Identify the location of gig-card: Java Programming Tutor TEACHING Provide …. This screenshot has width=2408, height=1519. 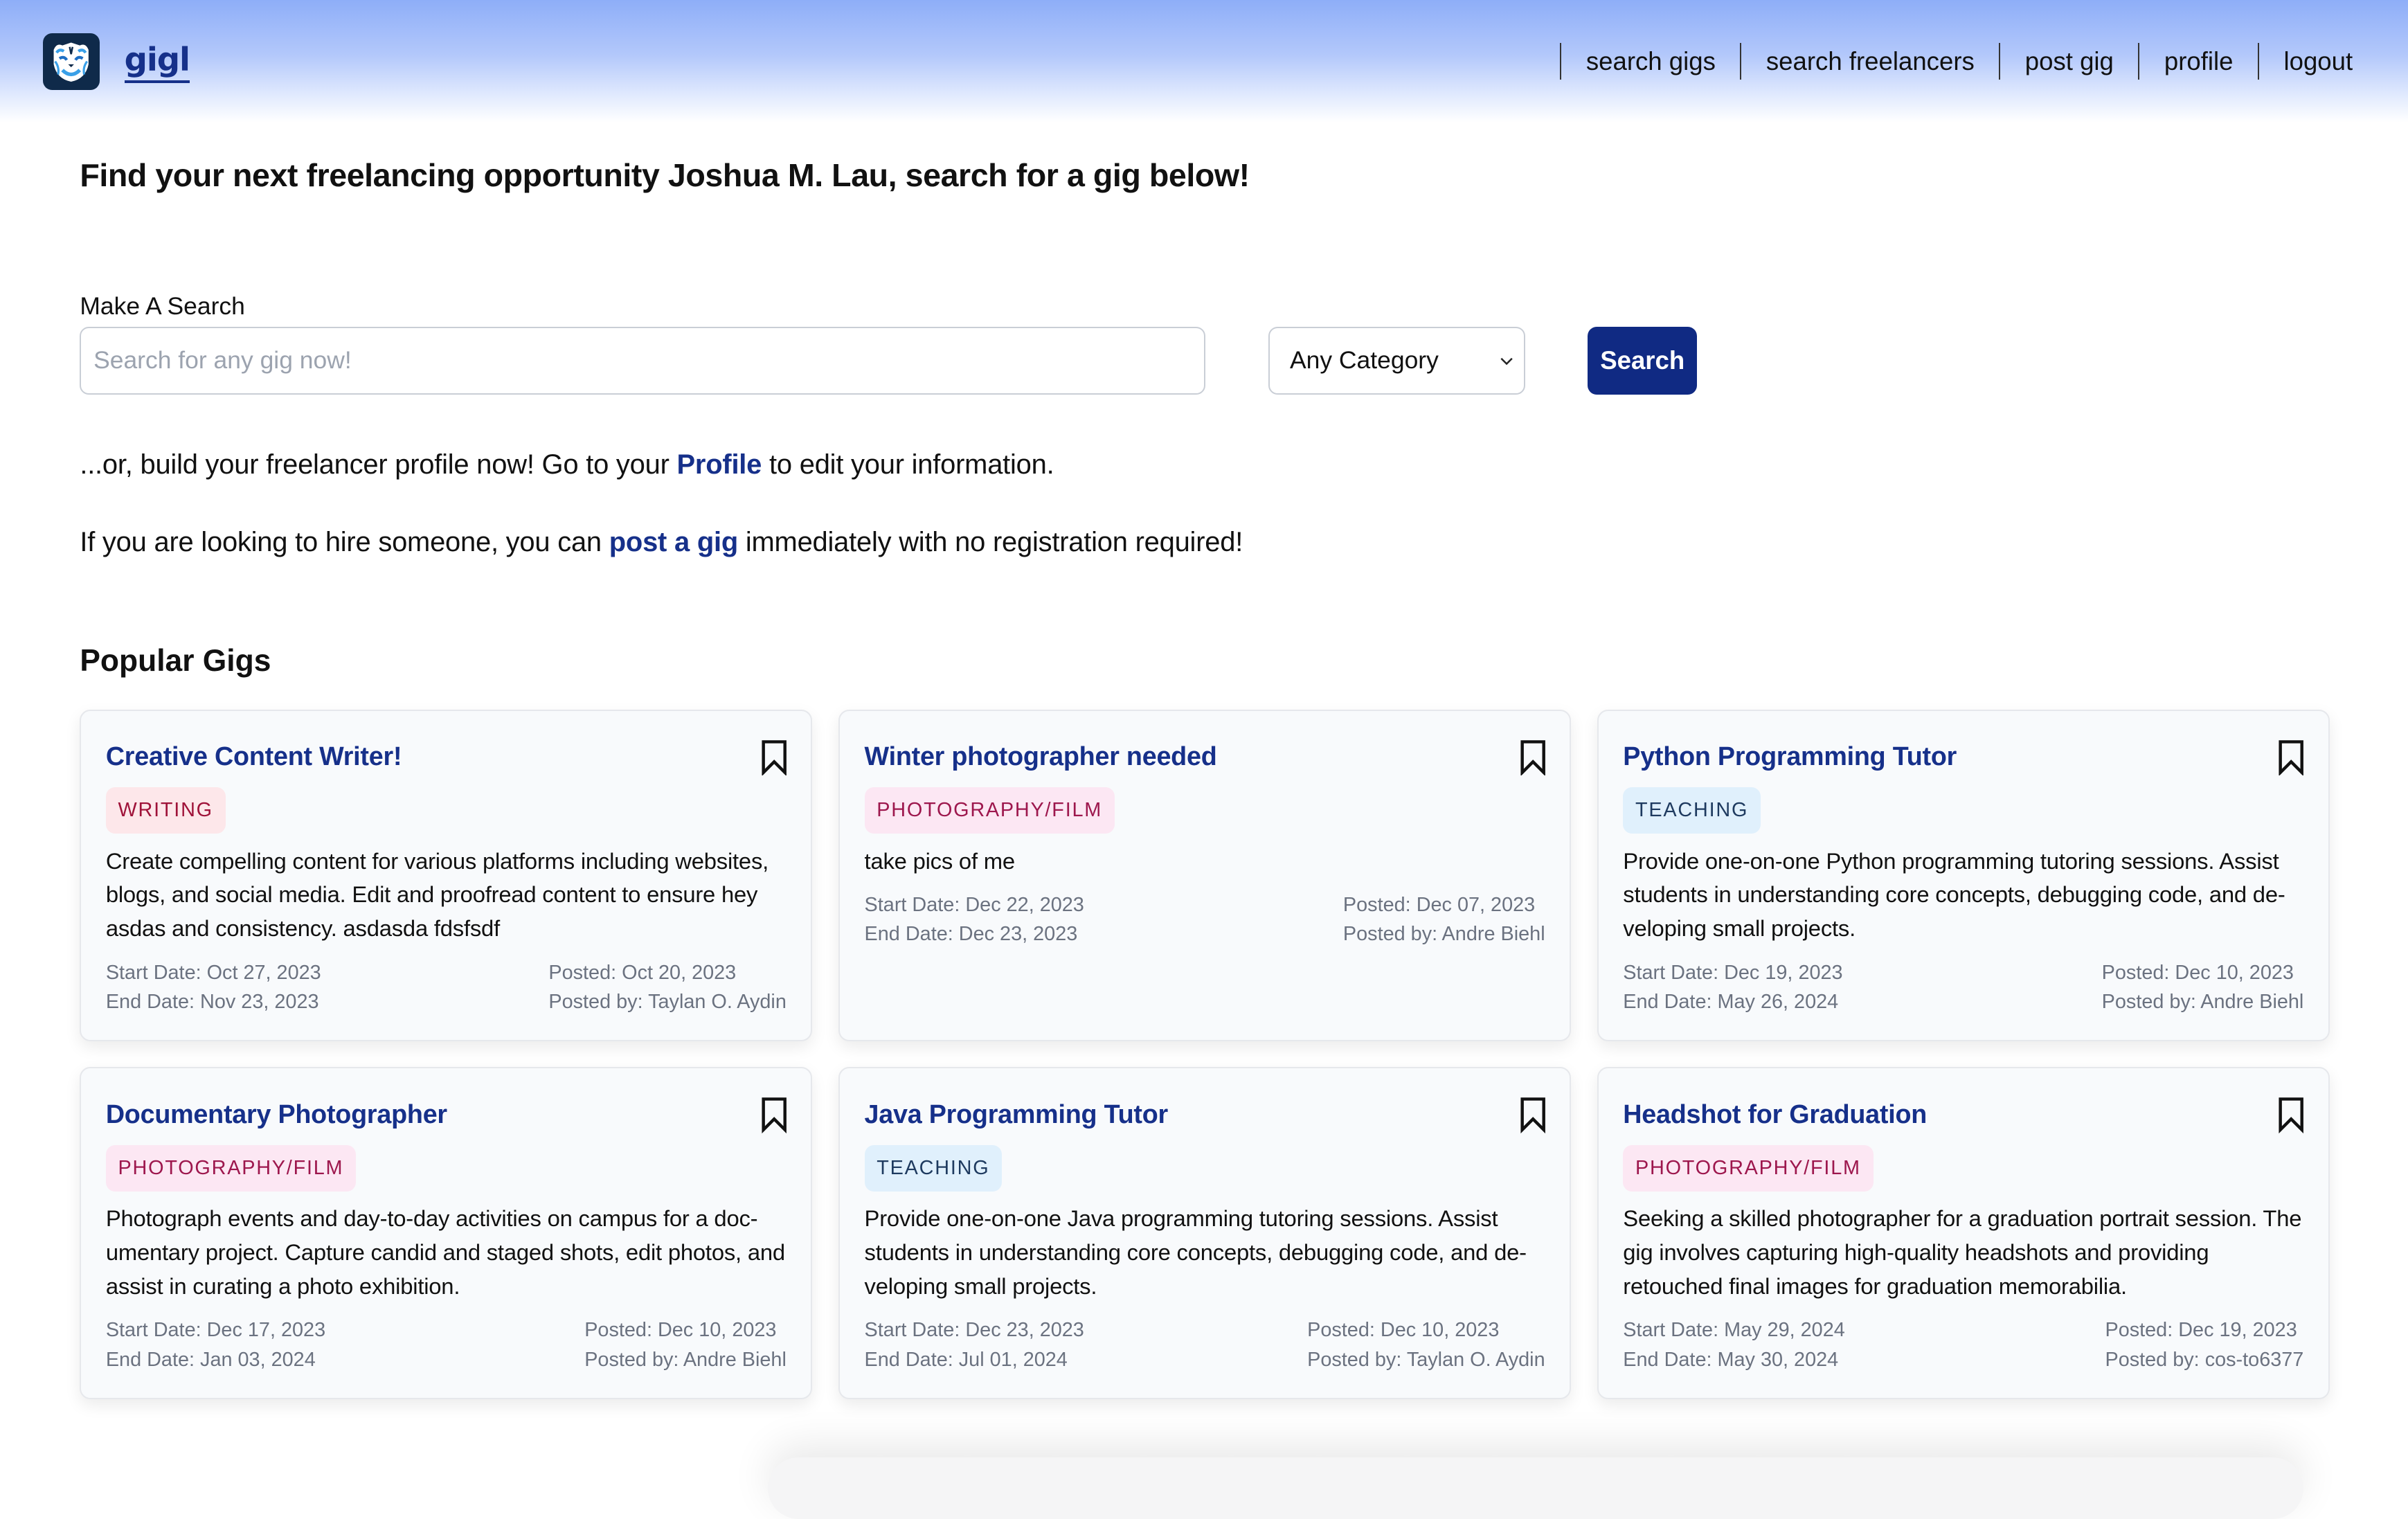
(1205, 1233).